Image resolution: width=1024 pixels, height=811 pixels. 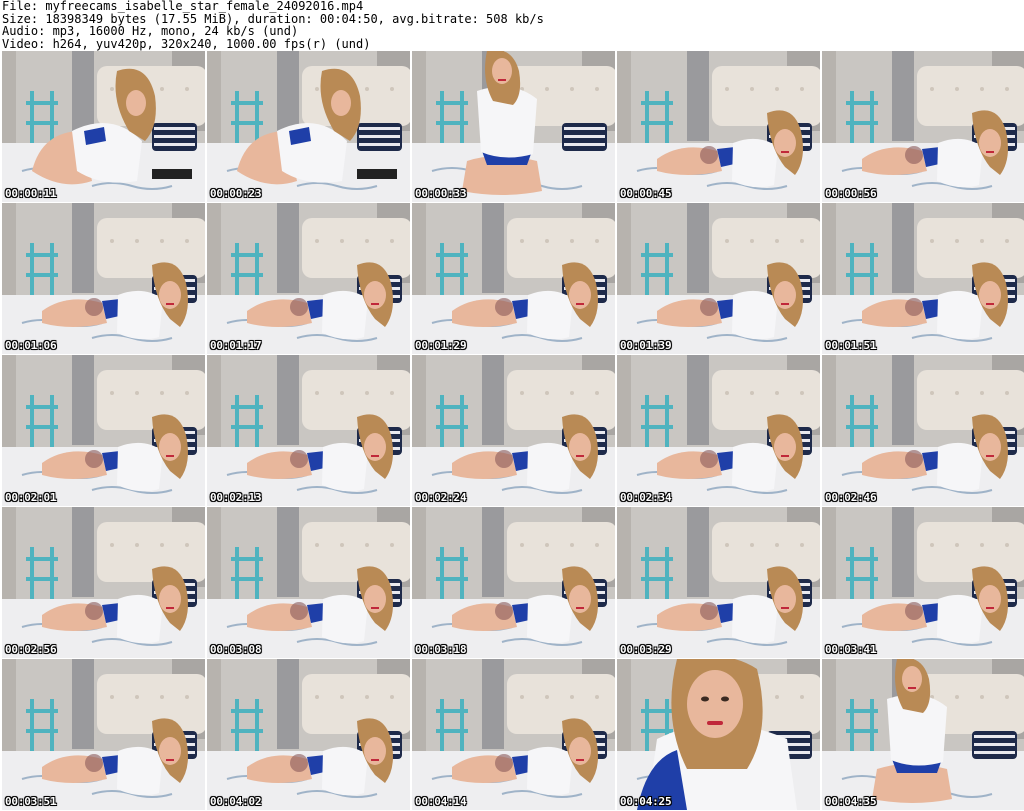 I want to click on thumbnail-timestamp: 00:03:18, so click(x=441, y=649).